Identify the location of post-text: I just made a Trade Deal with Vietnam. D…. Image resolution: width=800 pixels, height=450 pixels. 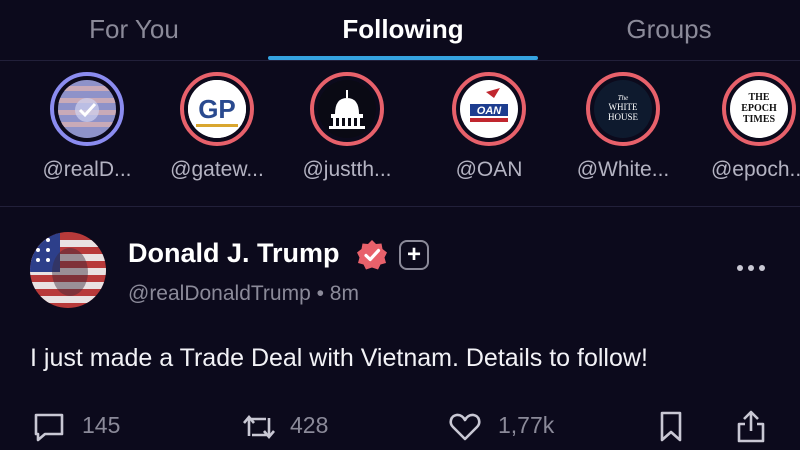
(339, 358).